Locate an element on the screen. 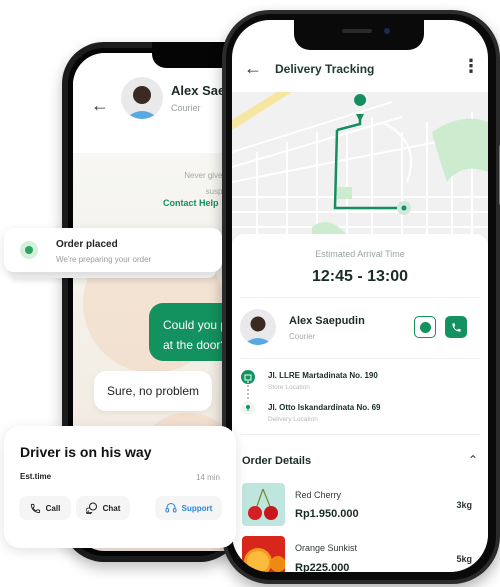 This screenshot has height=587, width=500. chat-button is located at coordinates (425, 327).